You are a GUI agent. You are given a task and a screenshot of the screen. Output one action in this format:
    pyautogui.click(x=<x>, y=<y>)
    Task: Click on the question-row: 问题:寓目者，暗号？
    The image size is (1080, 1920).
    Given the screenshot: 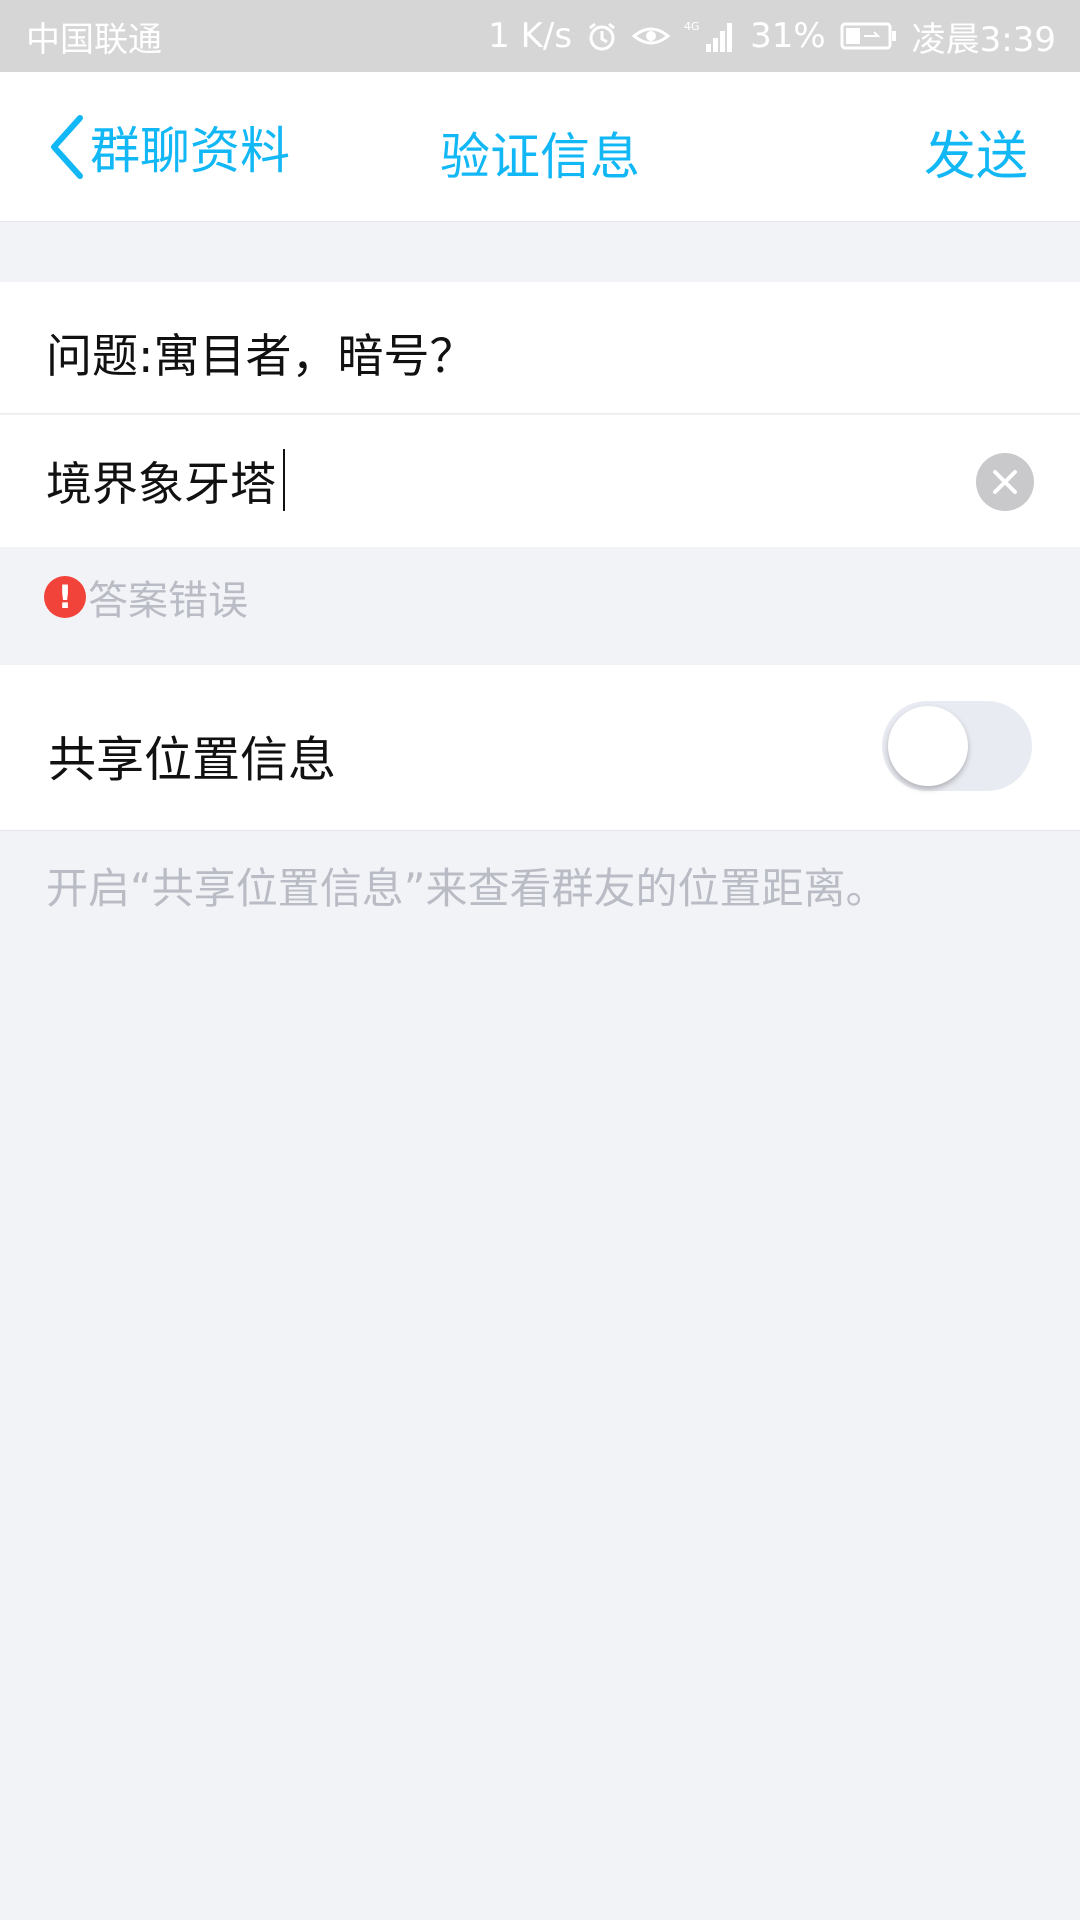 What is the action you would take?
    pyautogui.click(x=540, y=348)
    